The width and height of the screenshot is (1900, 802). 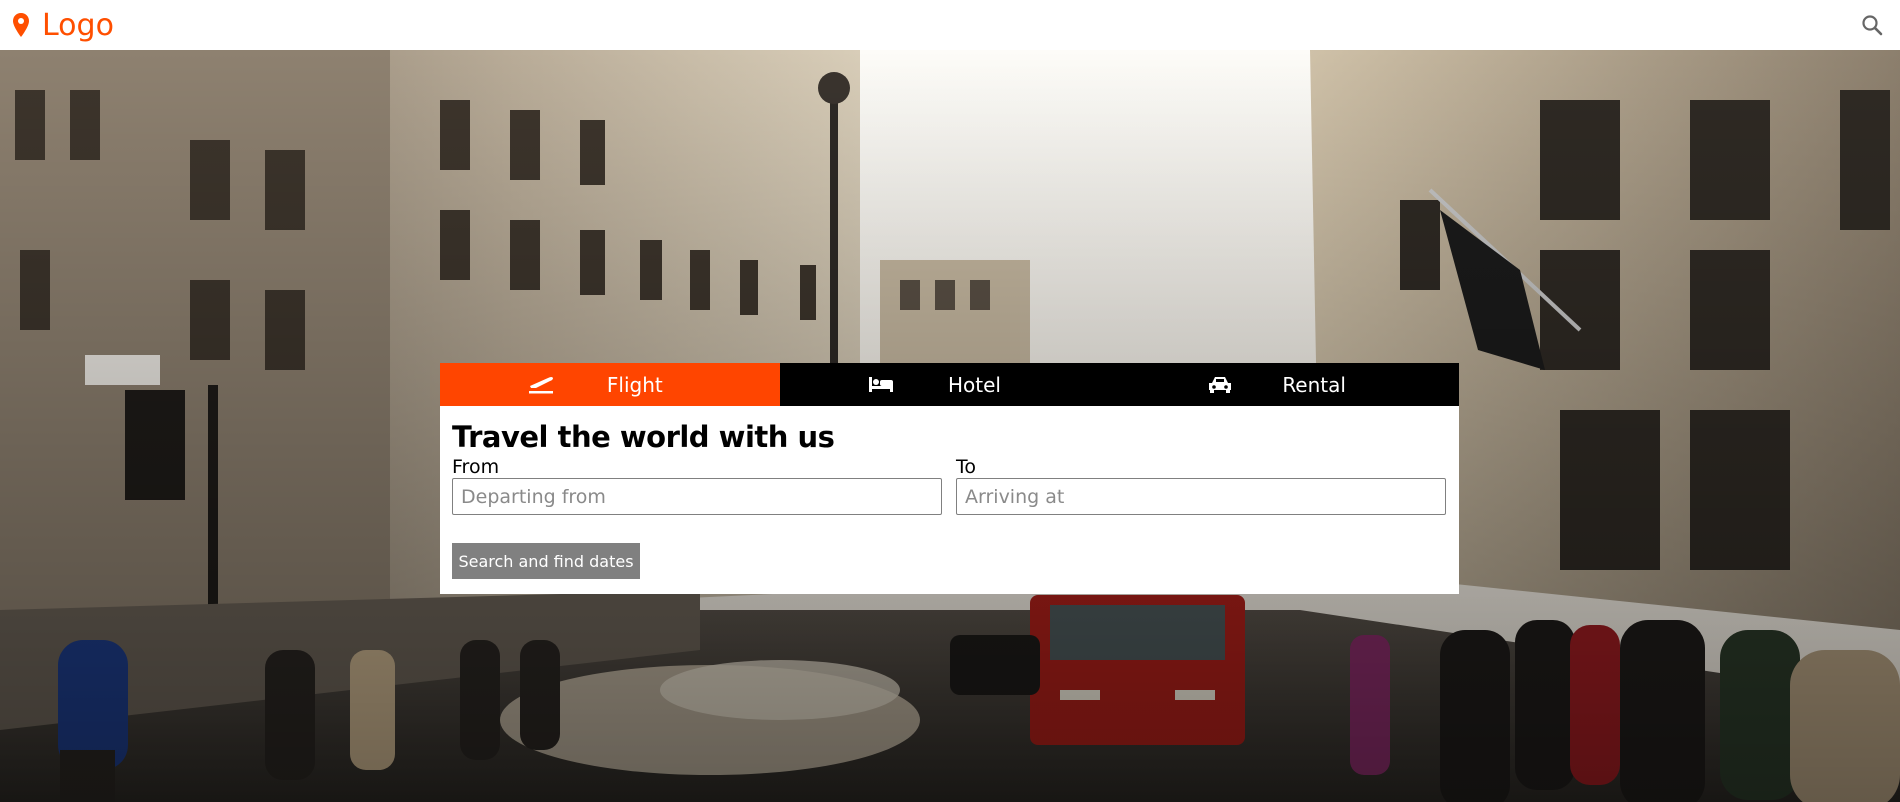 What do you see at coordinates (21, 25) in the screenshot?
I see `map-pin-icon` at bounding box center [21, 25].